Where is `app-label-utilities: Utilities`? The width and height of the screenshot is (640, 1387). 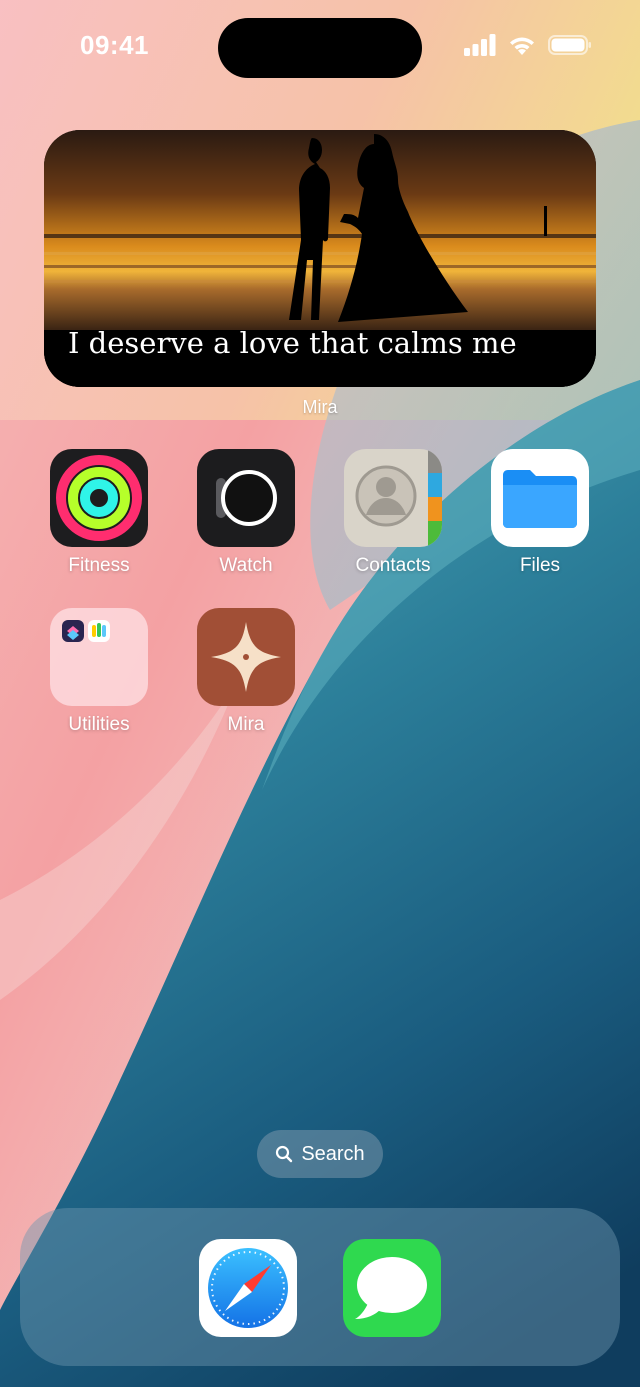 app-label-utilities: Utilities is located at coordinates (99, 724).